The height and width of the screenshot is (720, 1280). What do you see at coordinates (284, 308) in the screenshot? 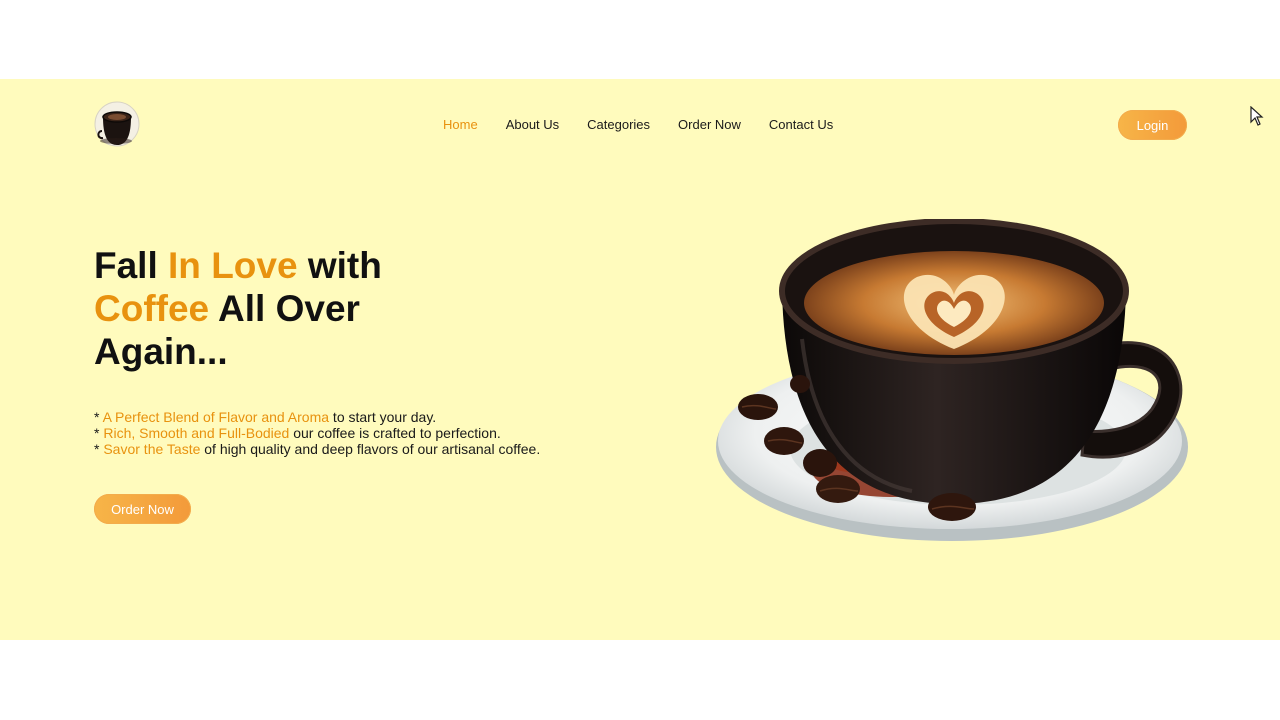
I see `headline-text-3: All Over` at bounding box center [284, 308].